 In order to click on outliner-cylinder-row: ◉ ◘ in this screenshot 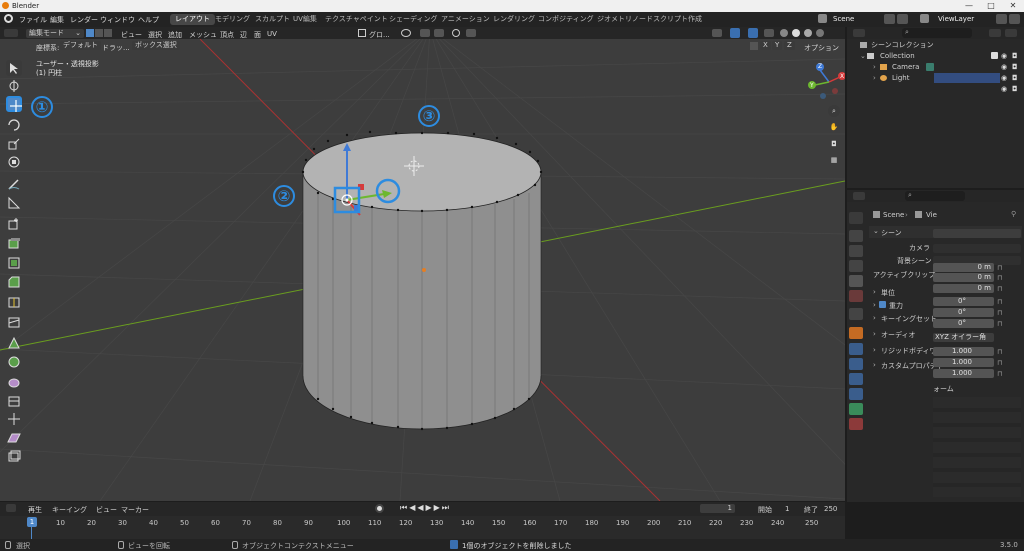, I will do `click(935, 89)`.